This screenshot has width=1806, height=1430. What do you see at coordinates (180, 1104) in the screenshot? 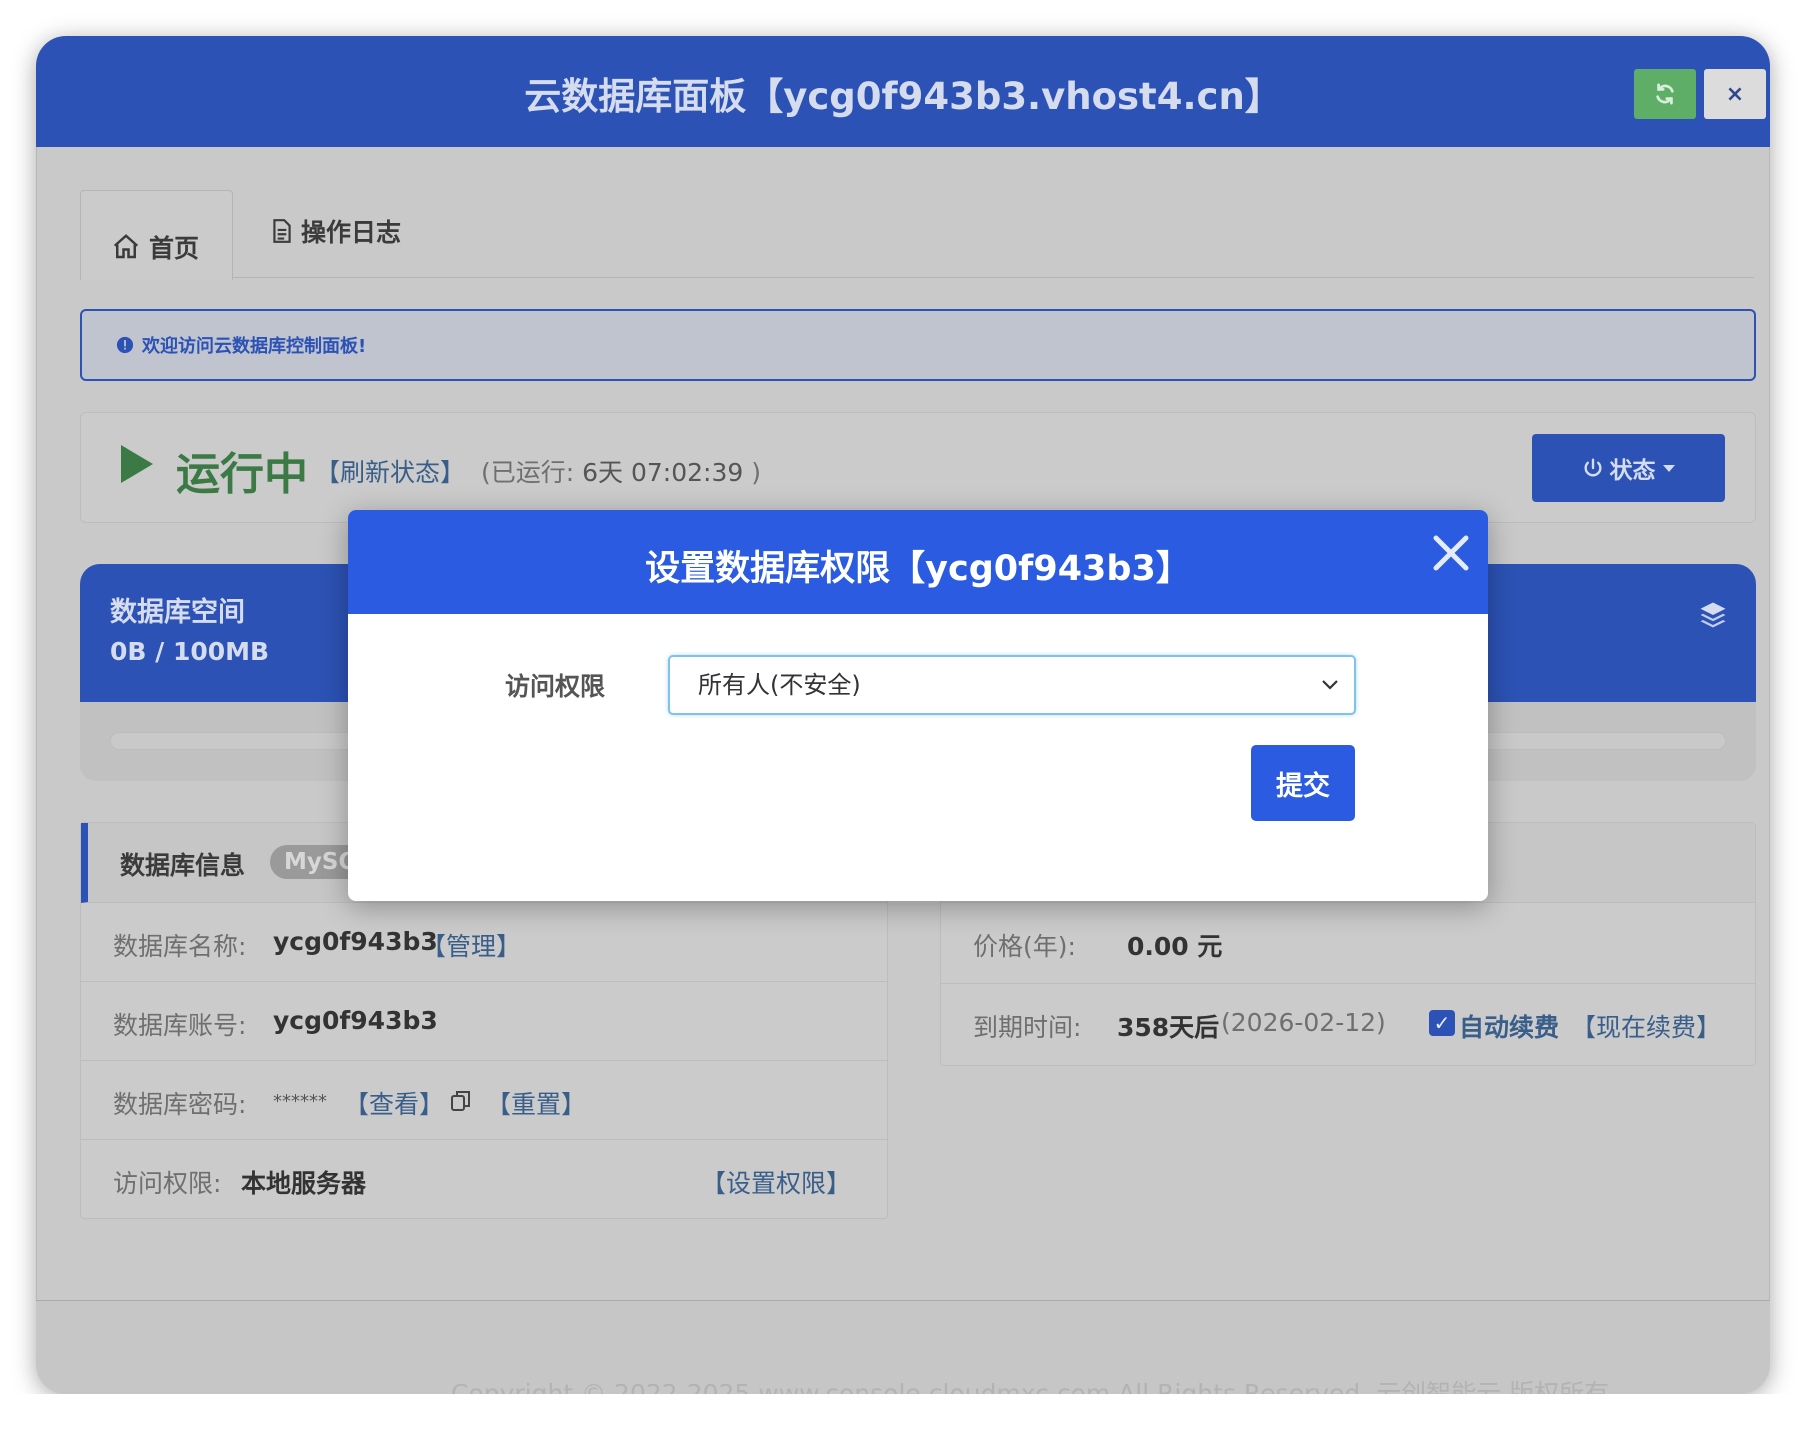
I see `db-password-label: 数据库密码:` at bounding box center [180, 1104].